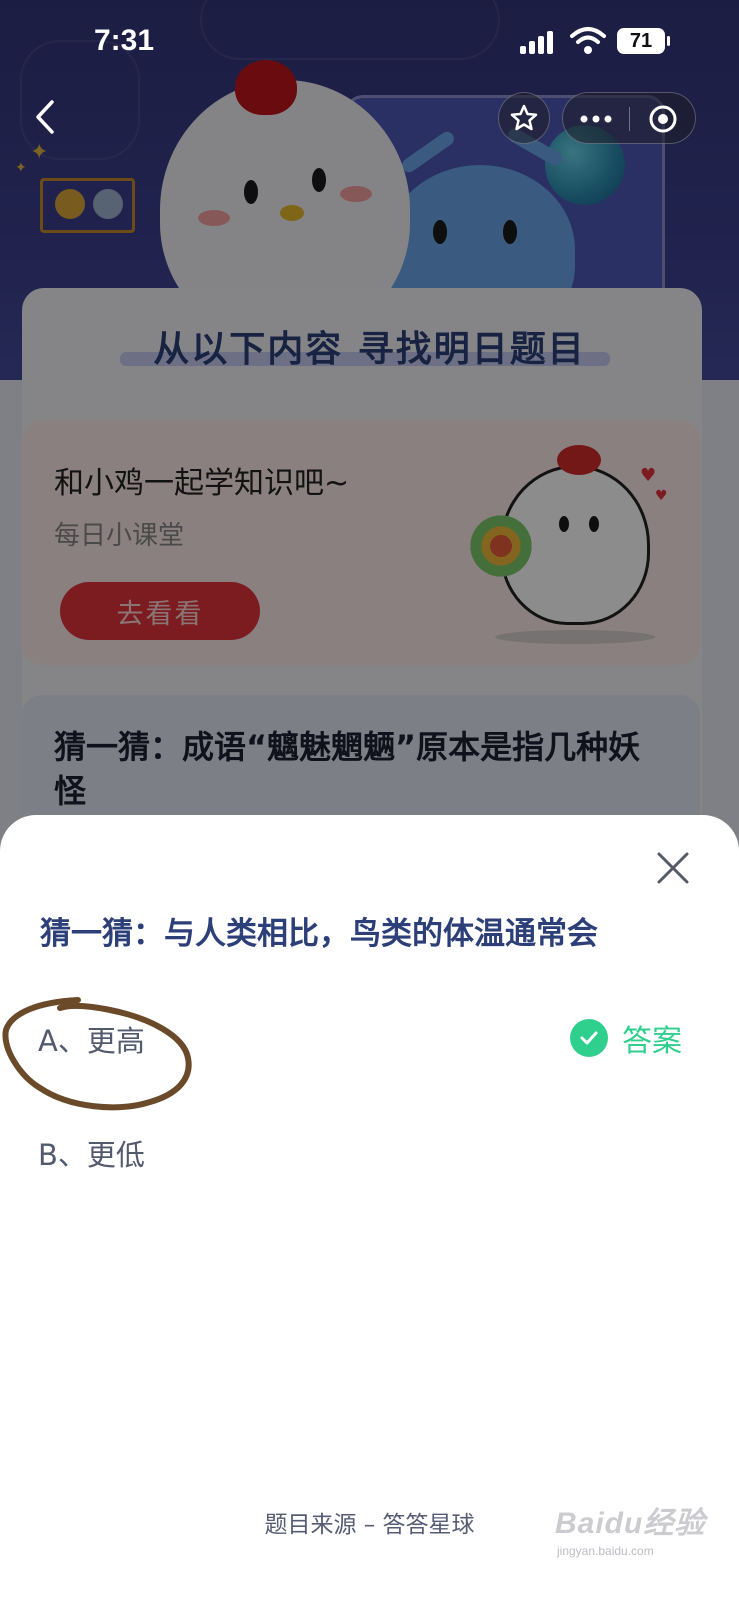 Image resolution: width=739 pixels, height=1600 pixels. Describe the element at coordinates (652, 1041) in the screenshot. I see `answer-label: 答案` at that location.